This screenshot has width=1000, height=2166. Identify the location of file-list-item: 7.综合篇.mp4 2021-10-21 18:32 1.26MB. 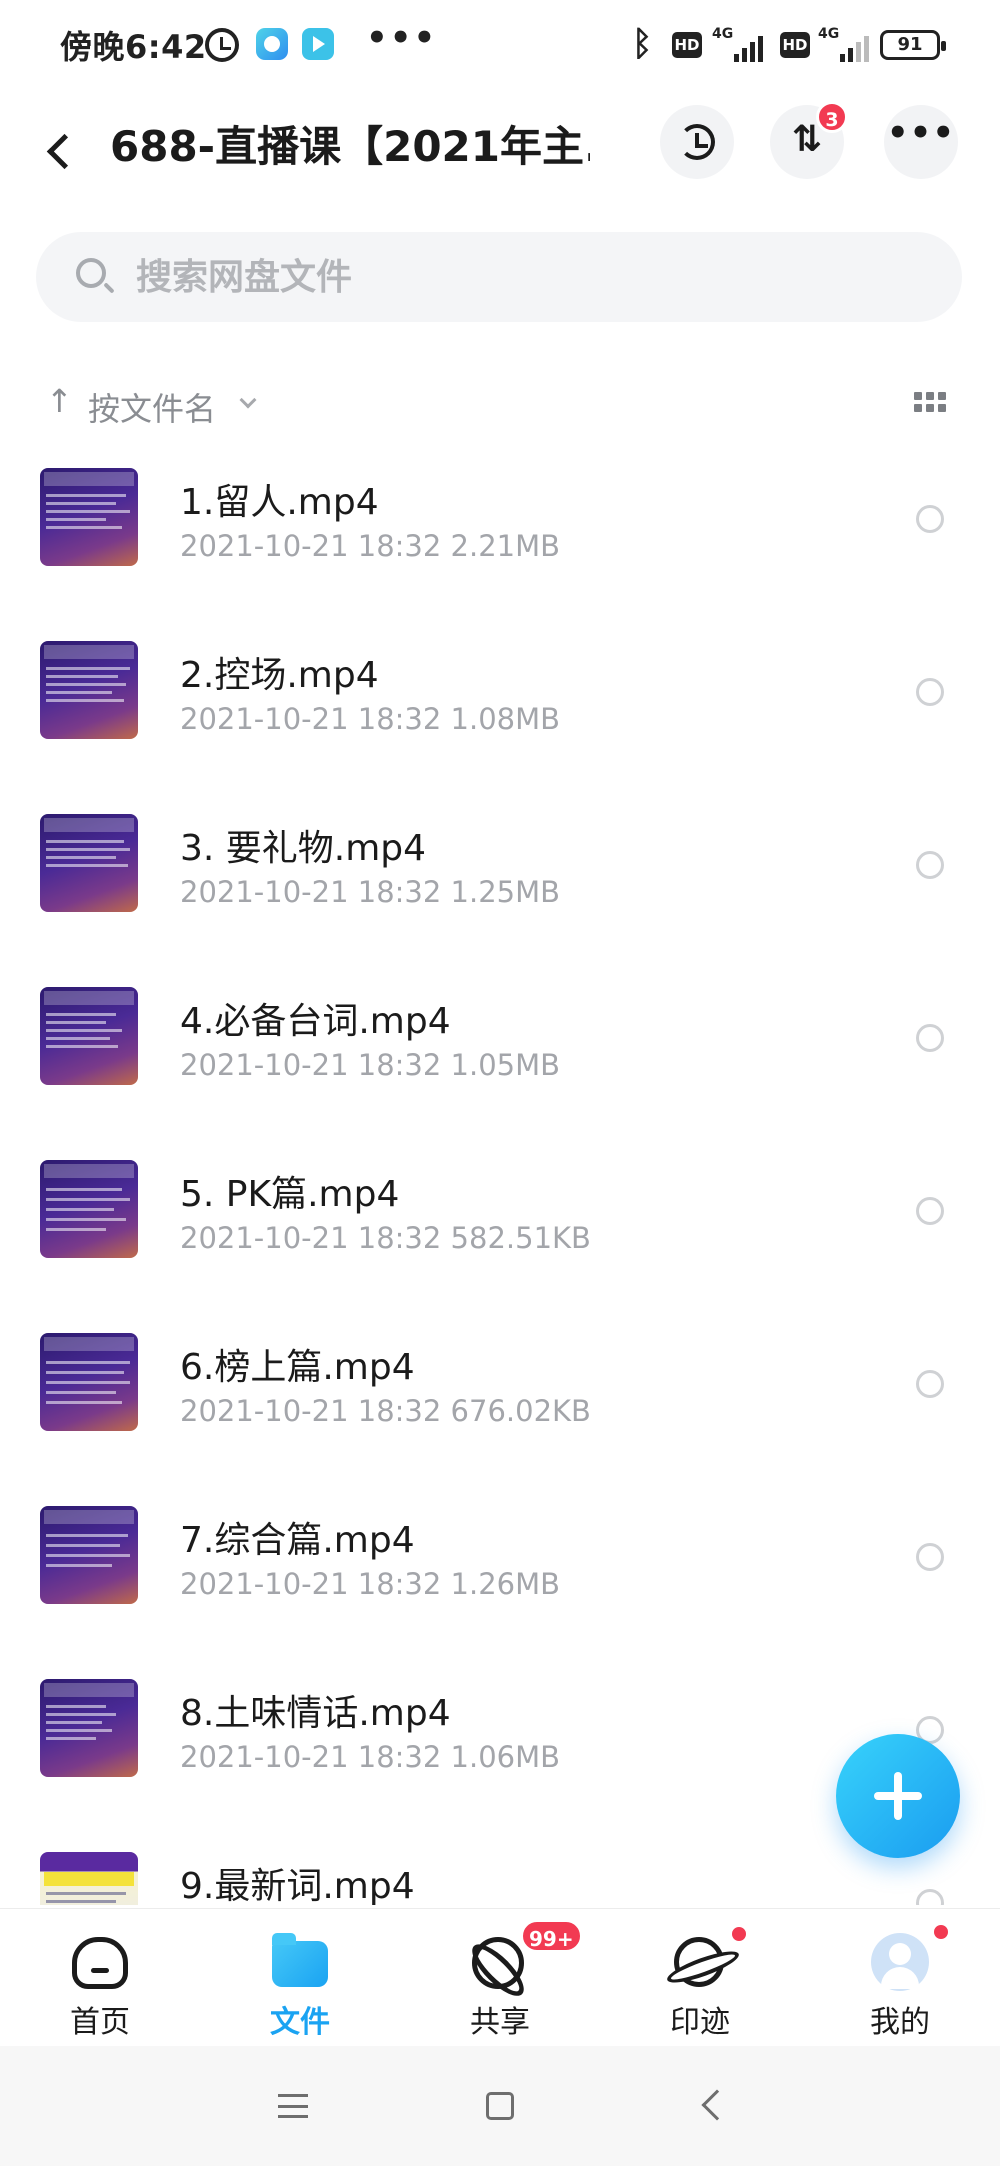
(500, 1579).